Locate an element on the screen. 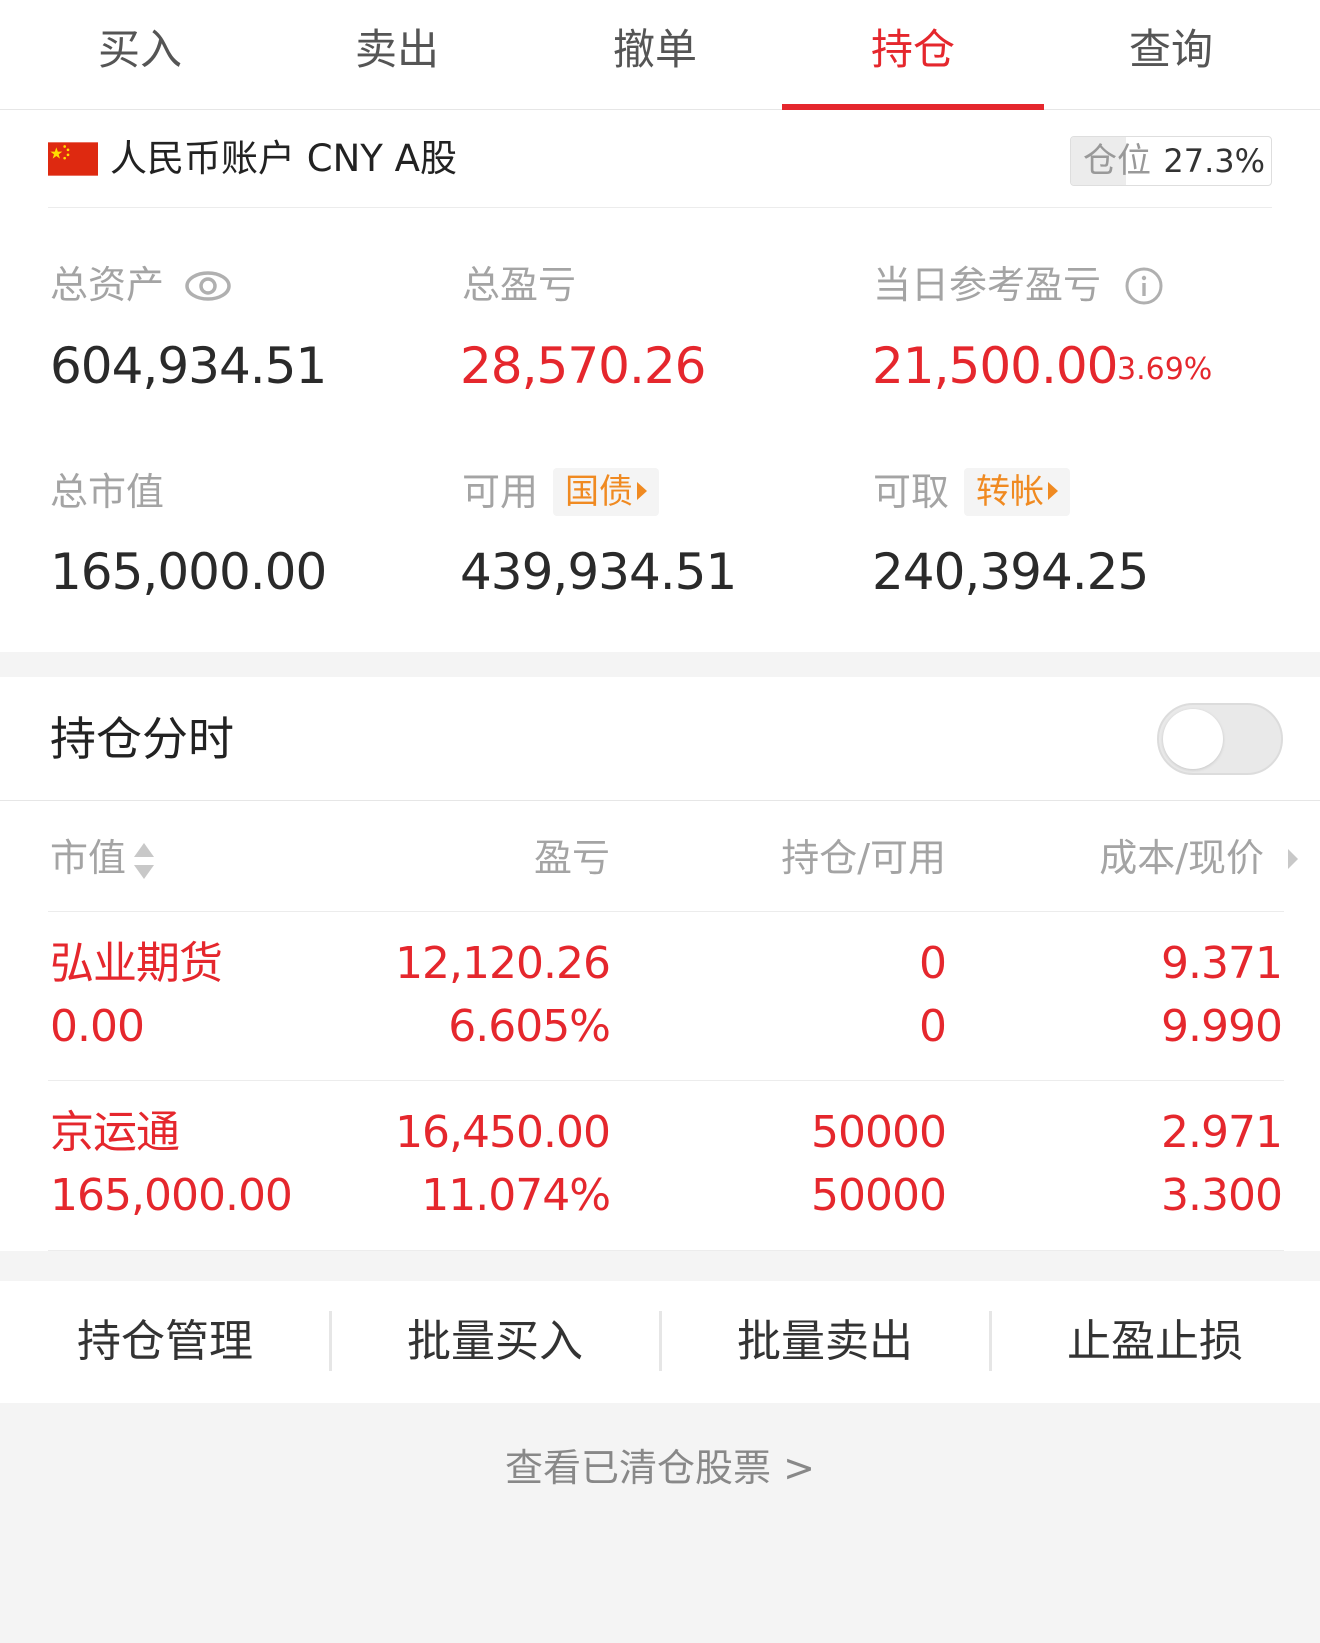 The height and width of the screenshot is (1643, 1320). stock-pnl: 12,120.26 is located at coordinates (503, 963).